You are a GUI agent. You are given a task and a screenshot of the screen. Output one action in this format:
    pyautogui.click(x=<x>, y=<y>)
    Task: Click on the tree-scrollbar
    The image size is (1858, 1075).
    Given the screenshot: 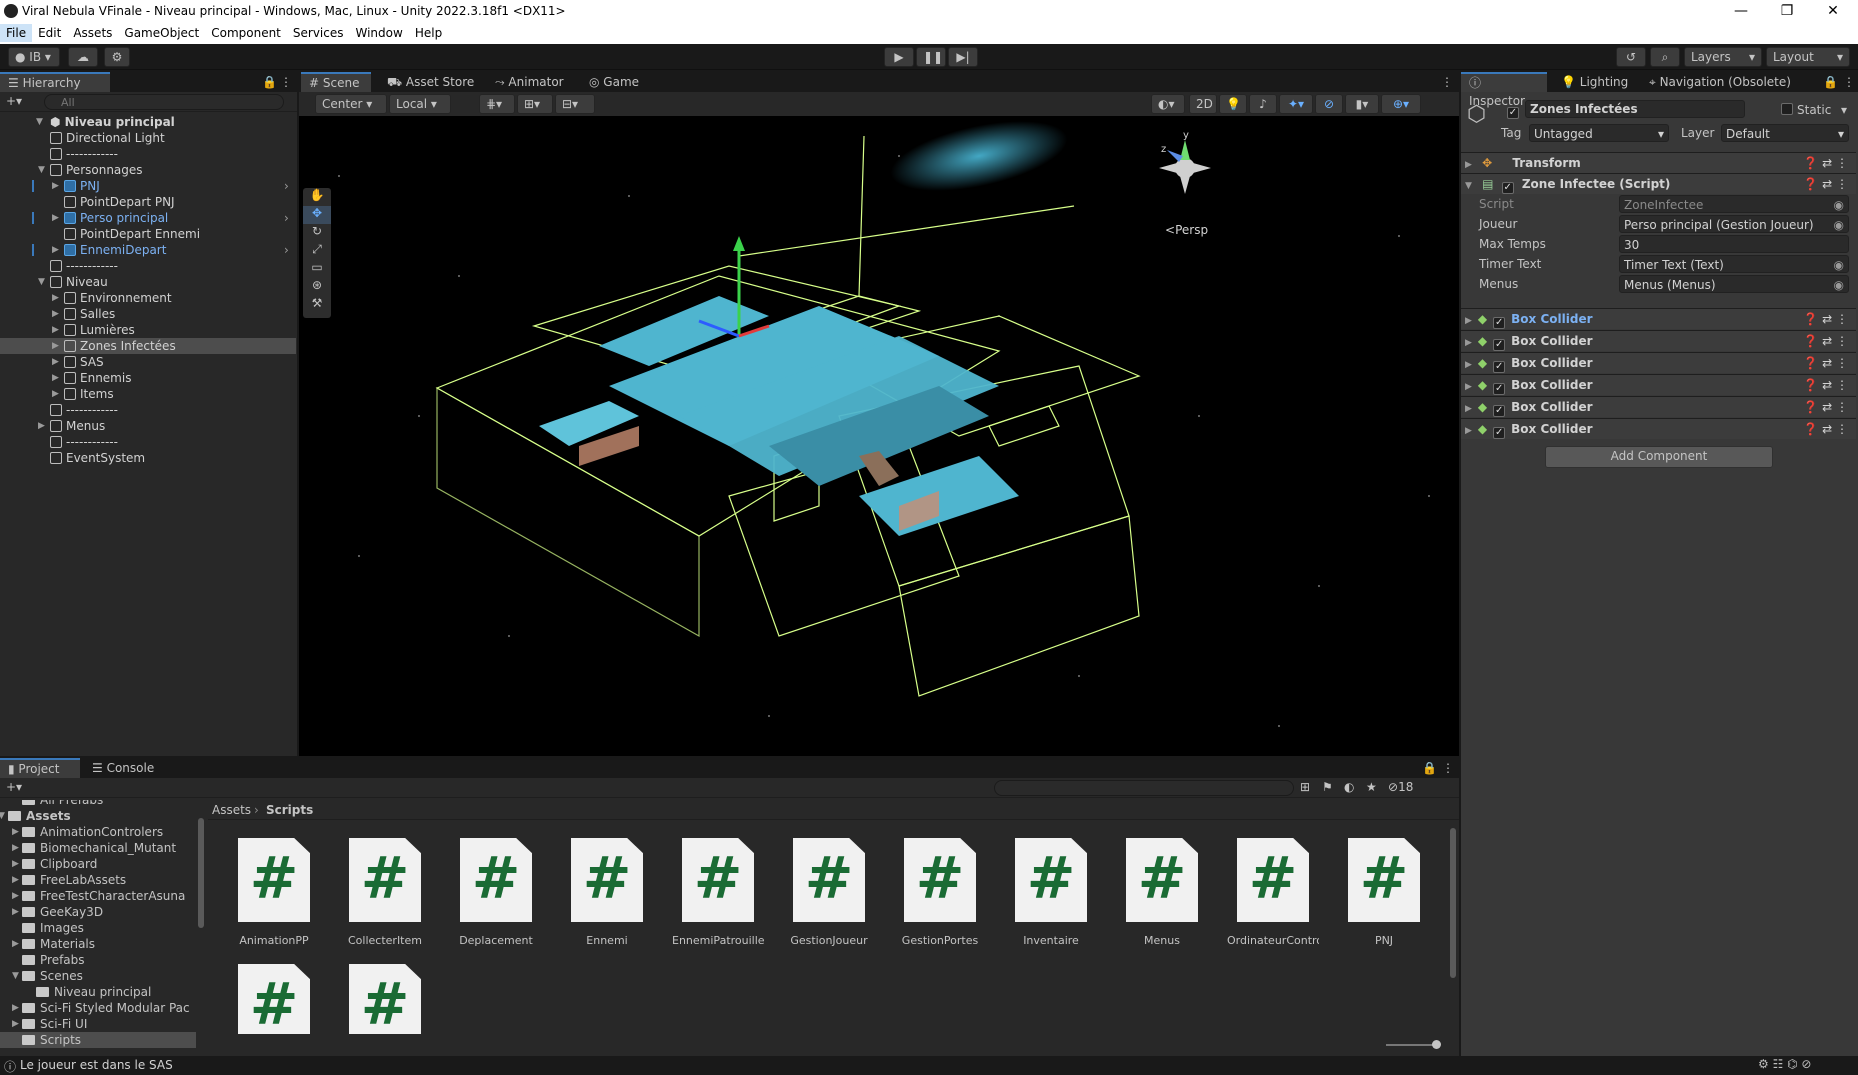 What is the action you would take?
    pyautogui.click(x=201, y=929)
    